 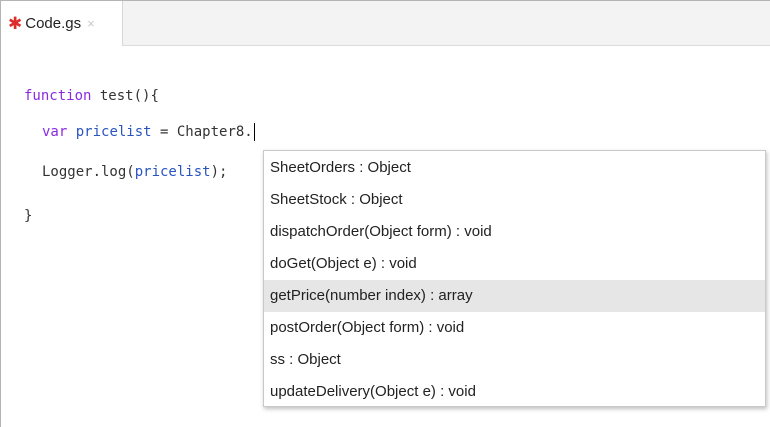 I want to click on variable-pricelist: pricelist, so click(x=113, y=132).